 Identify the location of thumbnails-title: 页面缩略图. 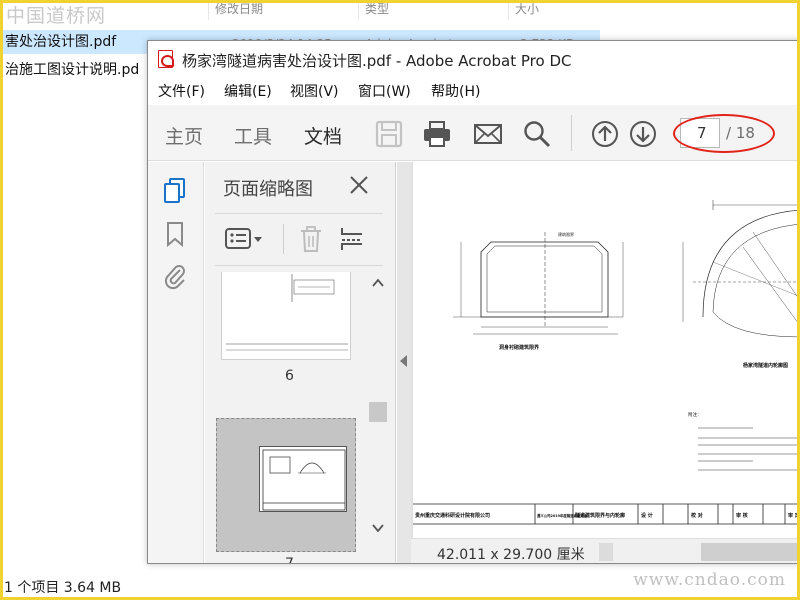
(268, 189).